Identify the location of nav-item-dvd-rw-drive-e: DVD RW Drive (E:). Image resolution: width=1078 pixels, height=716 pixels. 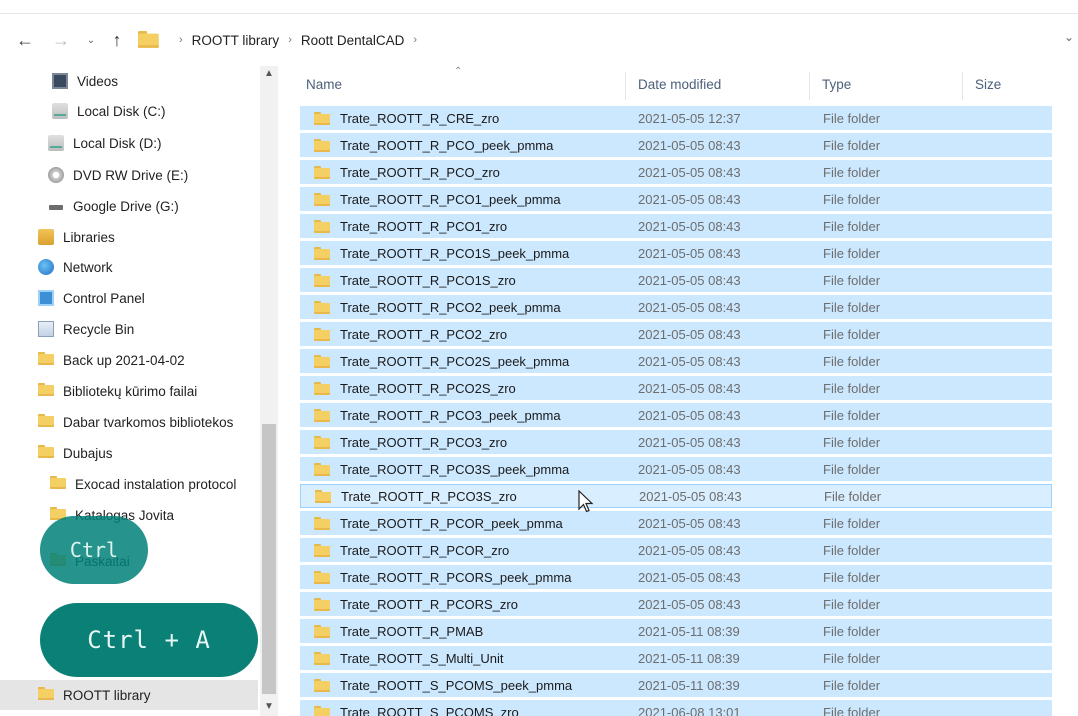
(129, 175).